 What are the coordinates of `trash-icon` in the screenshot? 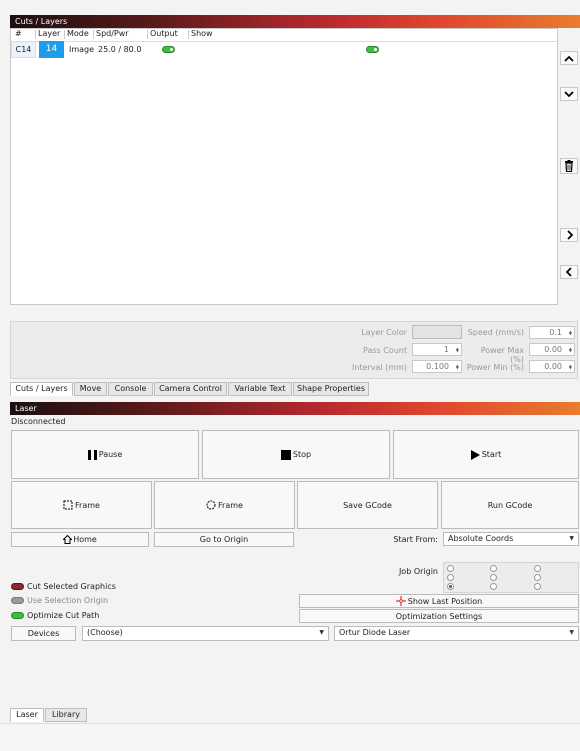 It's located at (569, 166).